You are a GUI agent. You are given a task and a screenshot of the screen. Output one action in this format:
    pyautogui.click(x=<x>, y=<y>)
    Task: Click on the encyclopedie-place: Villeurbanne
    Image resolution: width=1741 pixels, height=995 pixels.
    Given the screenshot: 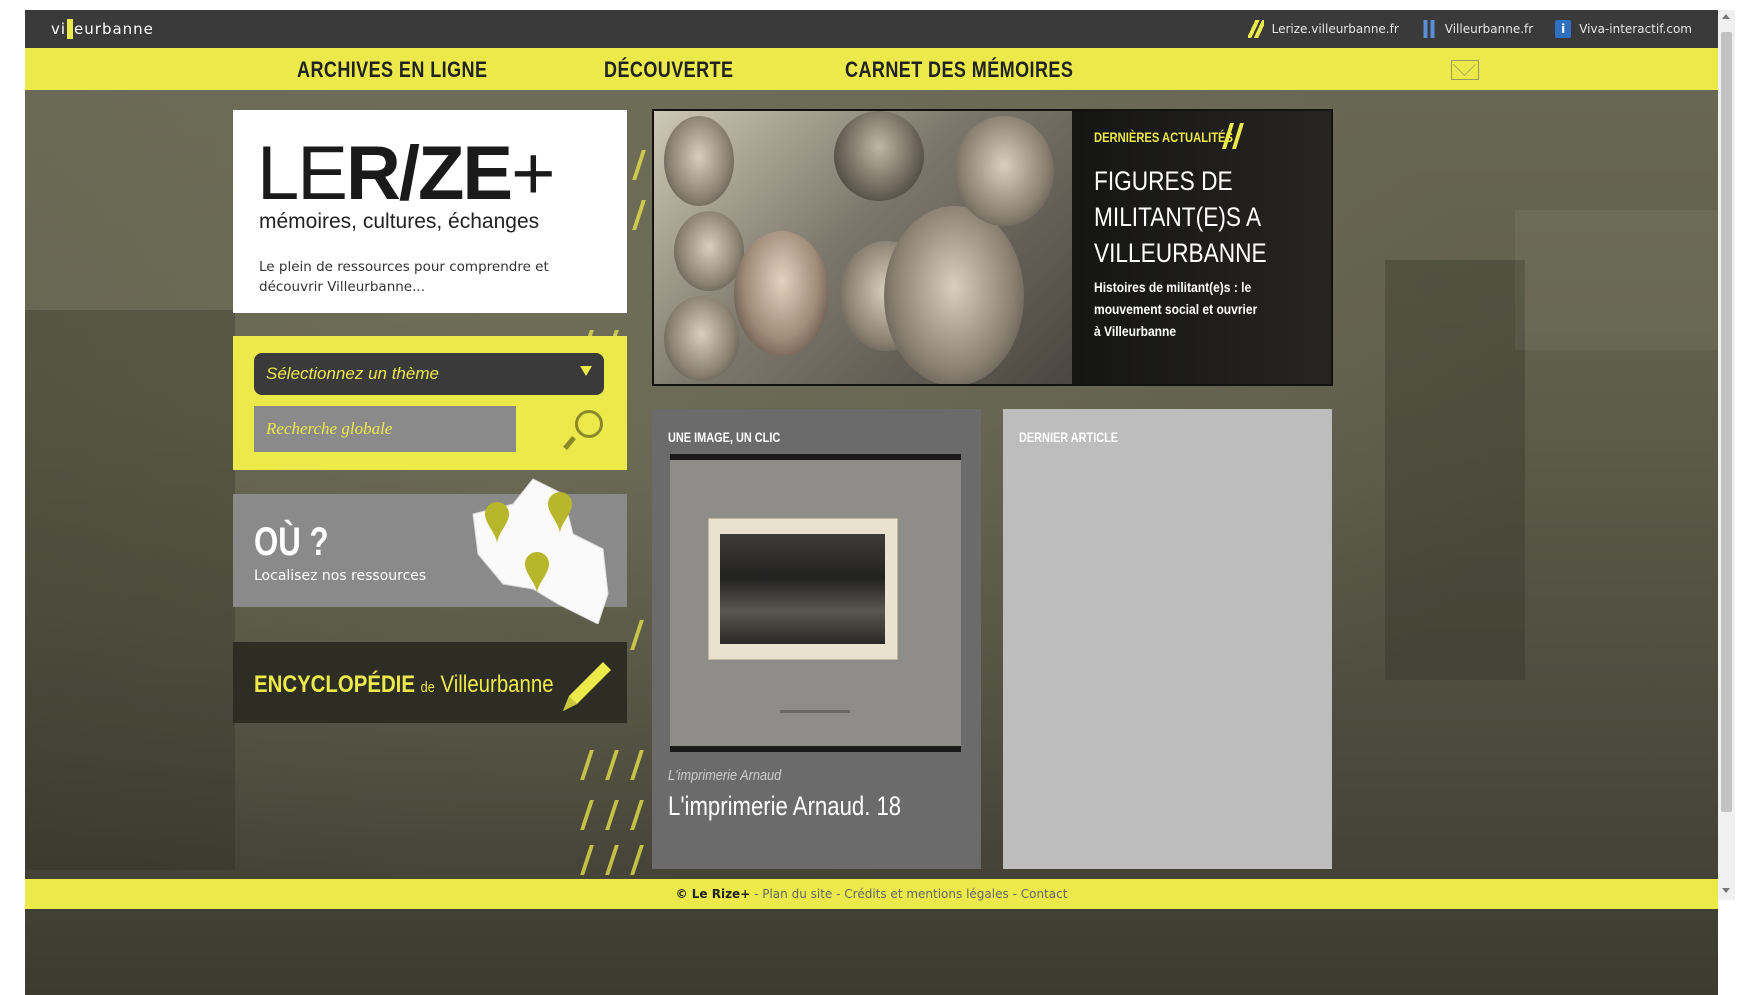 What is the action you would take?
    pyautogui.click(x=497, y=684)
    